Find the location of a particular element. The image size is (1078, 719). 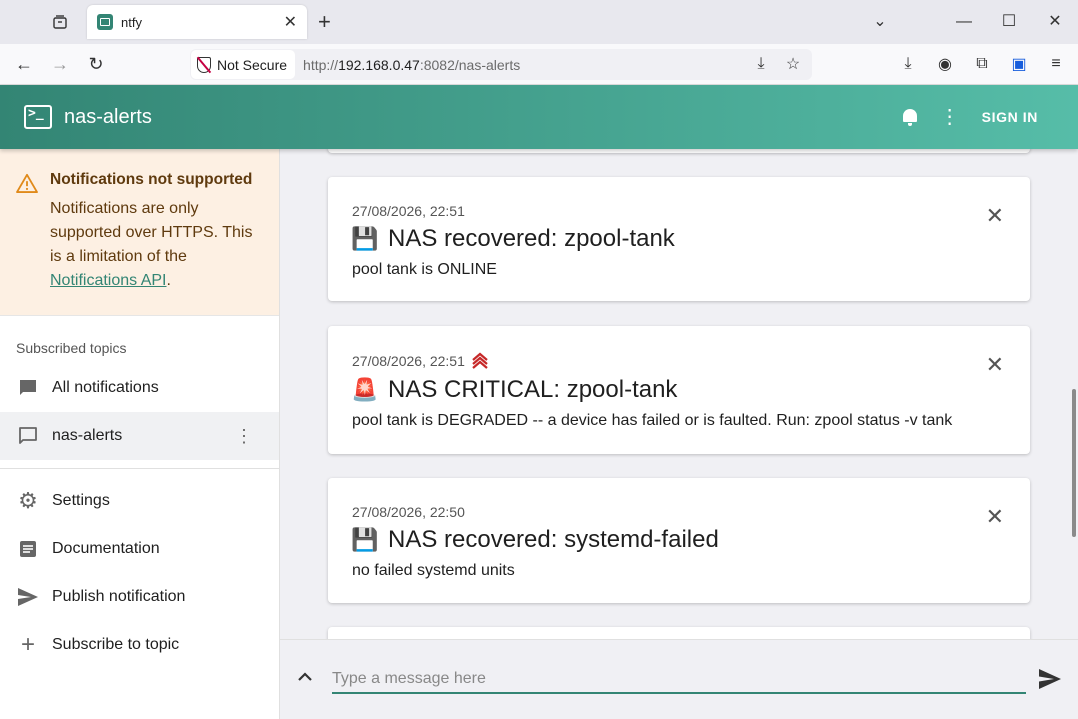

downloads-icon: ⤓ is located at coordinates (908, 64).